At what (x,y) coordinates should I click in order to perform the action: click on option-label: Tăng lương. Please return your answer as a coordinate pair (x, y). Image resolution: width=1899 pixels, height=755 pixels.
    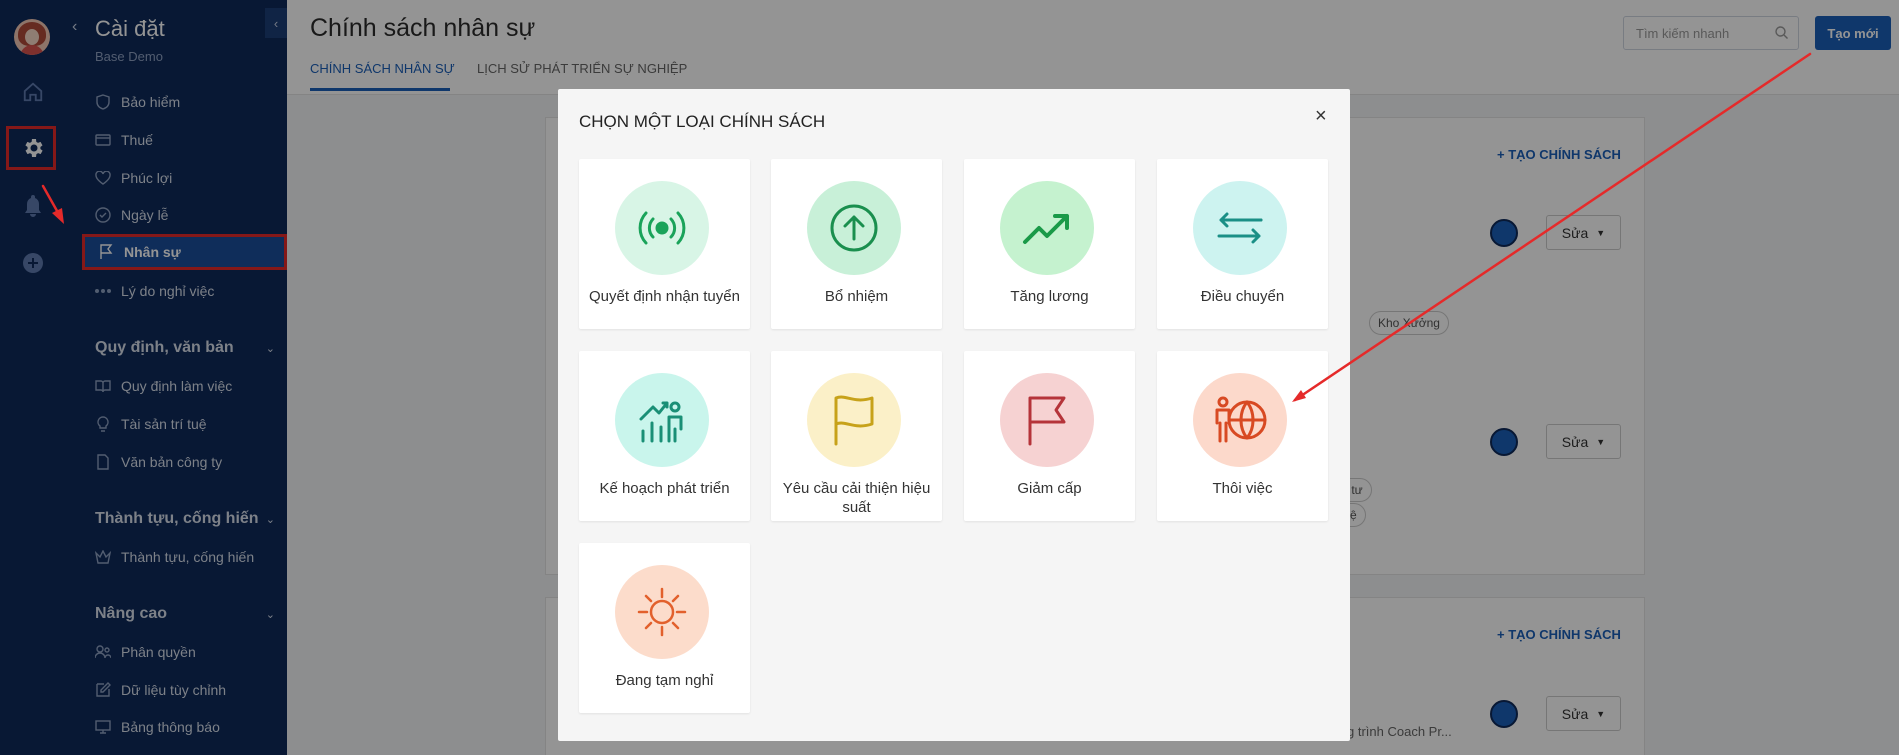
    Looking at the image, I should click on (1049, 296).